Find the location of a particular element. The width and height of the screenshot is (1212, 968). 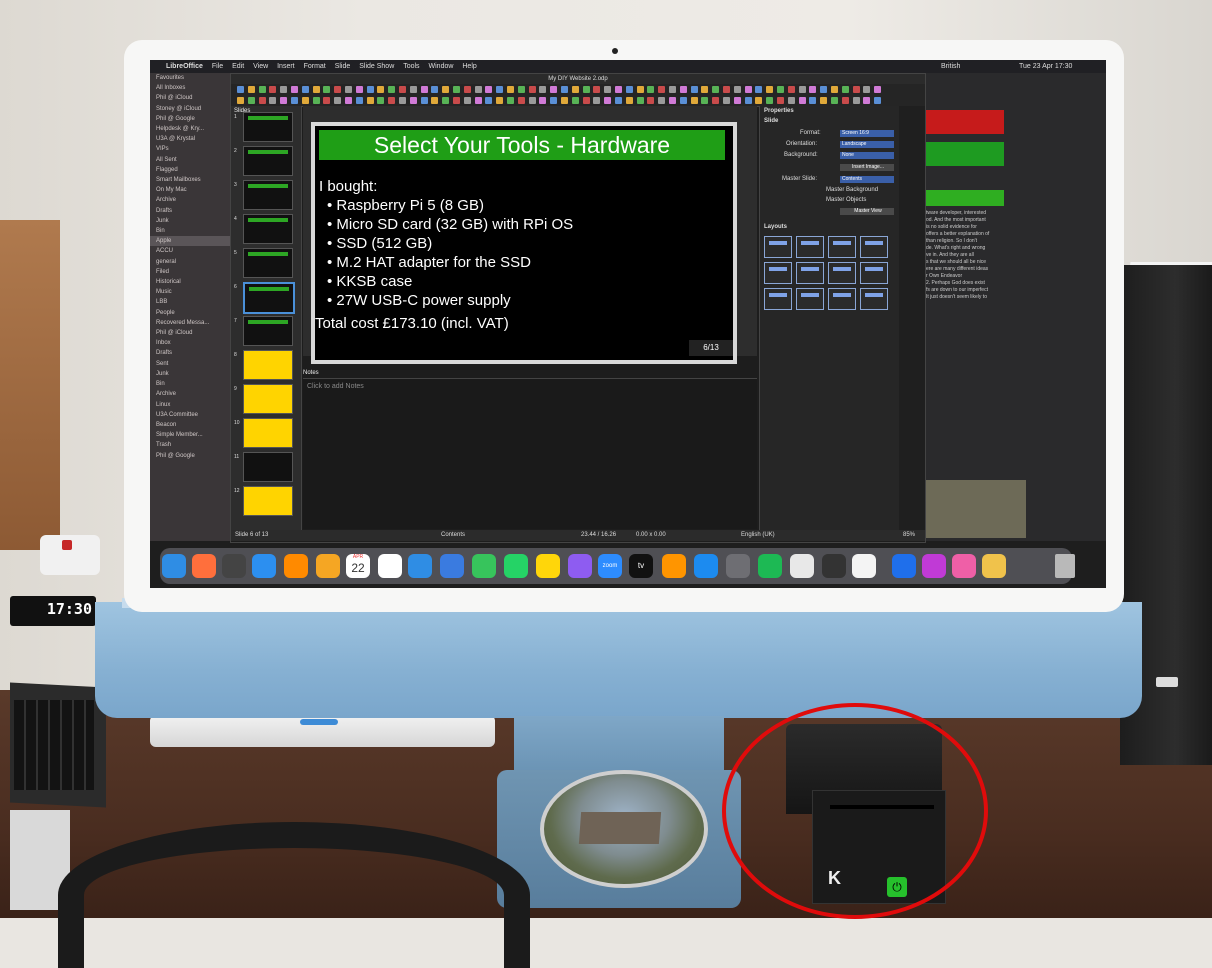

mail-sidebar-item: Archive is located at coordinates (190, 200).